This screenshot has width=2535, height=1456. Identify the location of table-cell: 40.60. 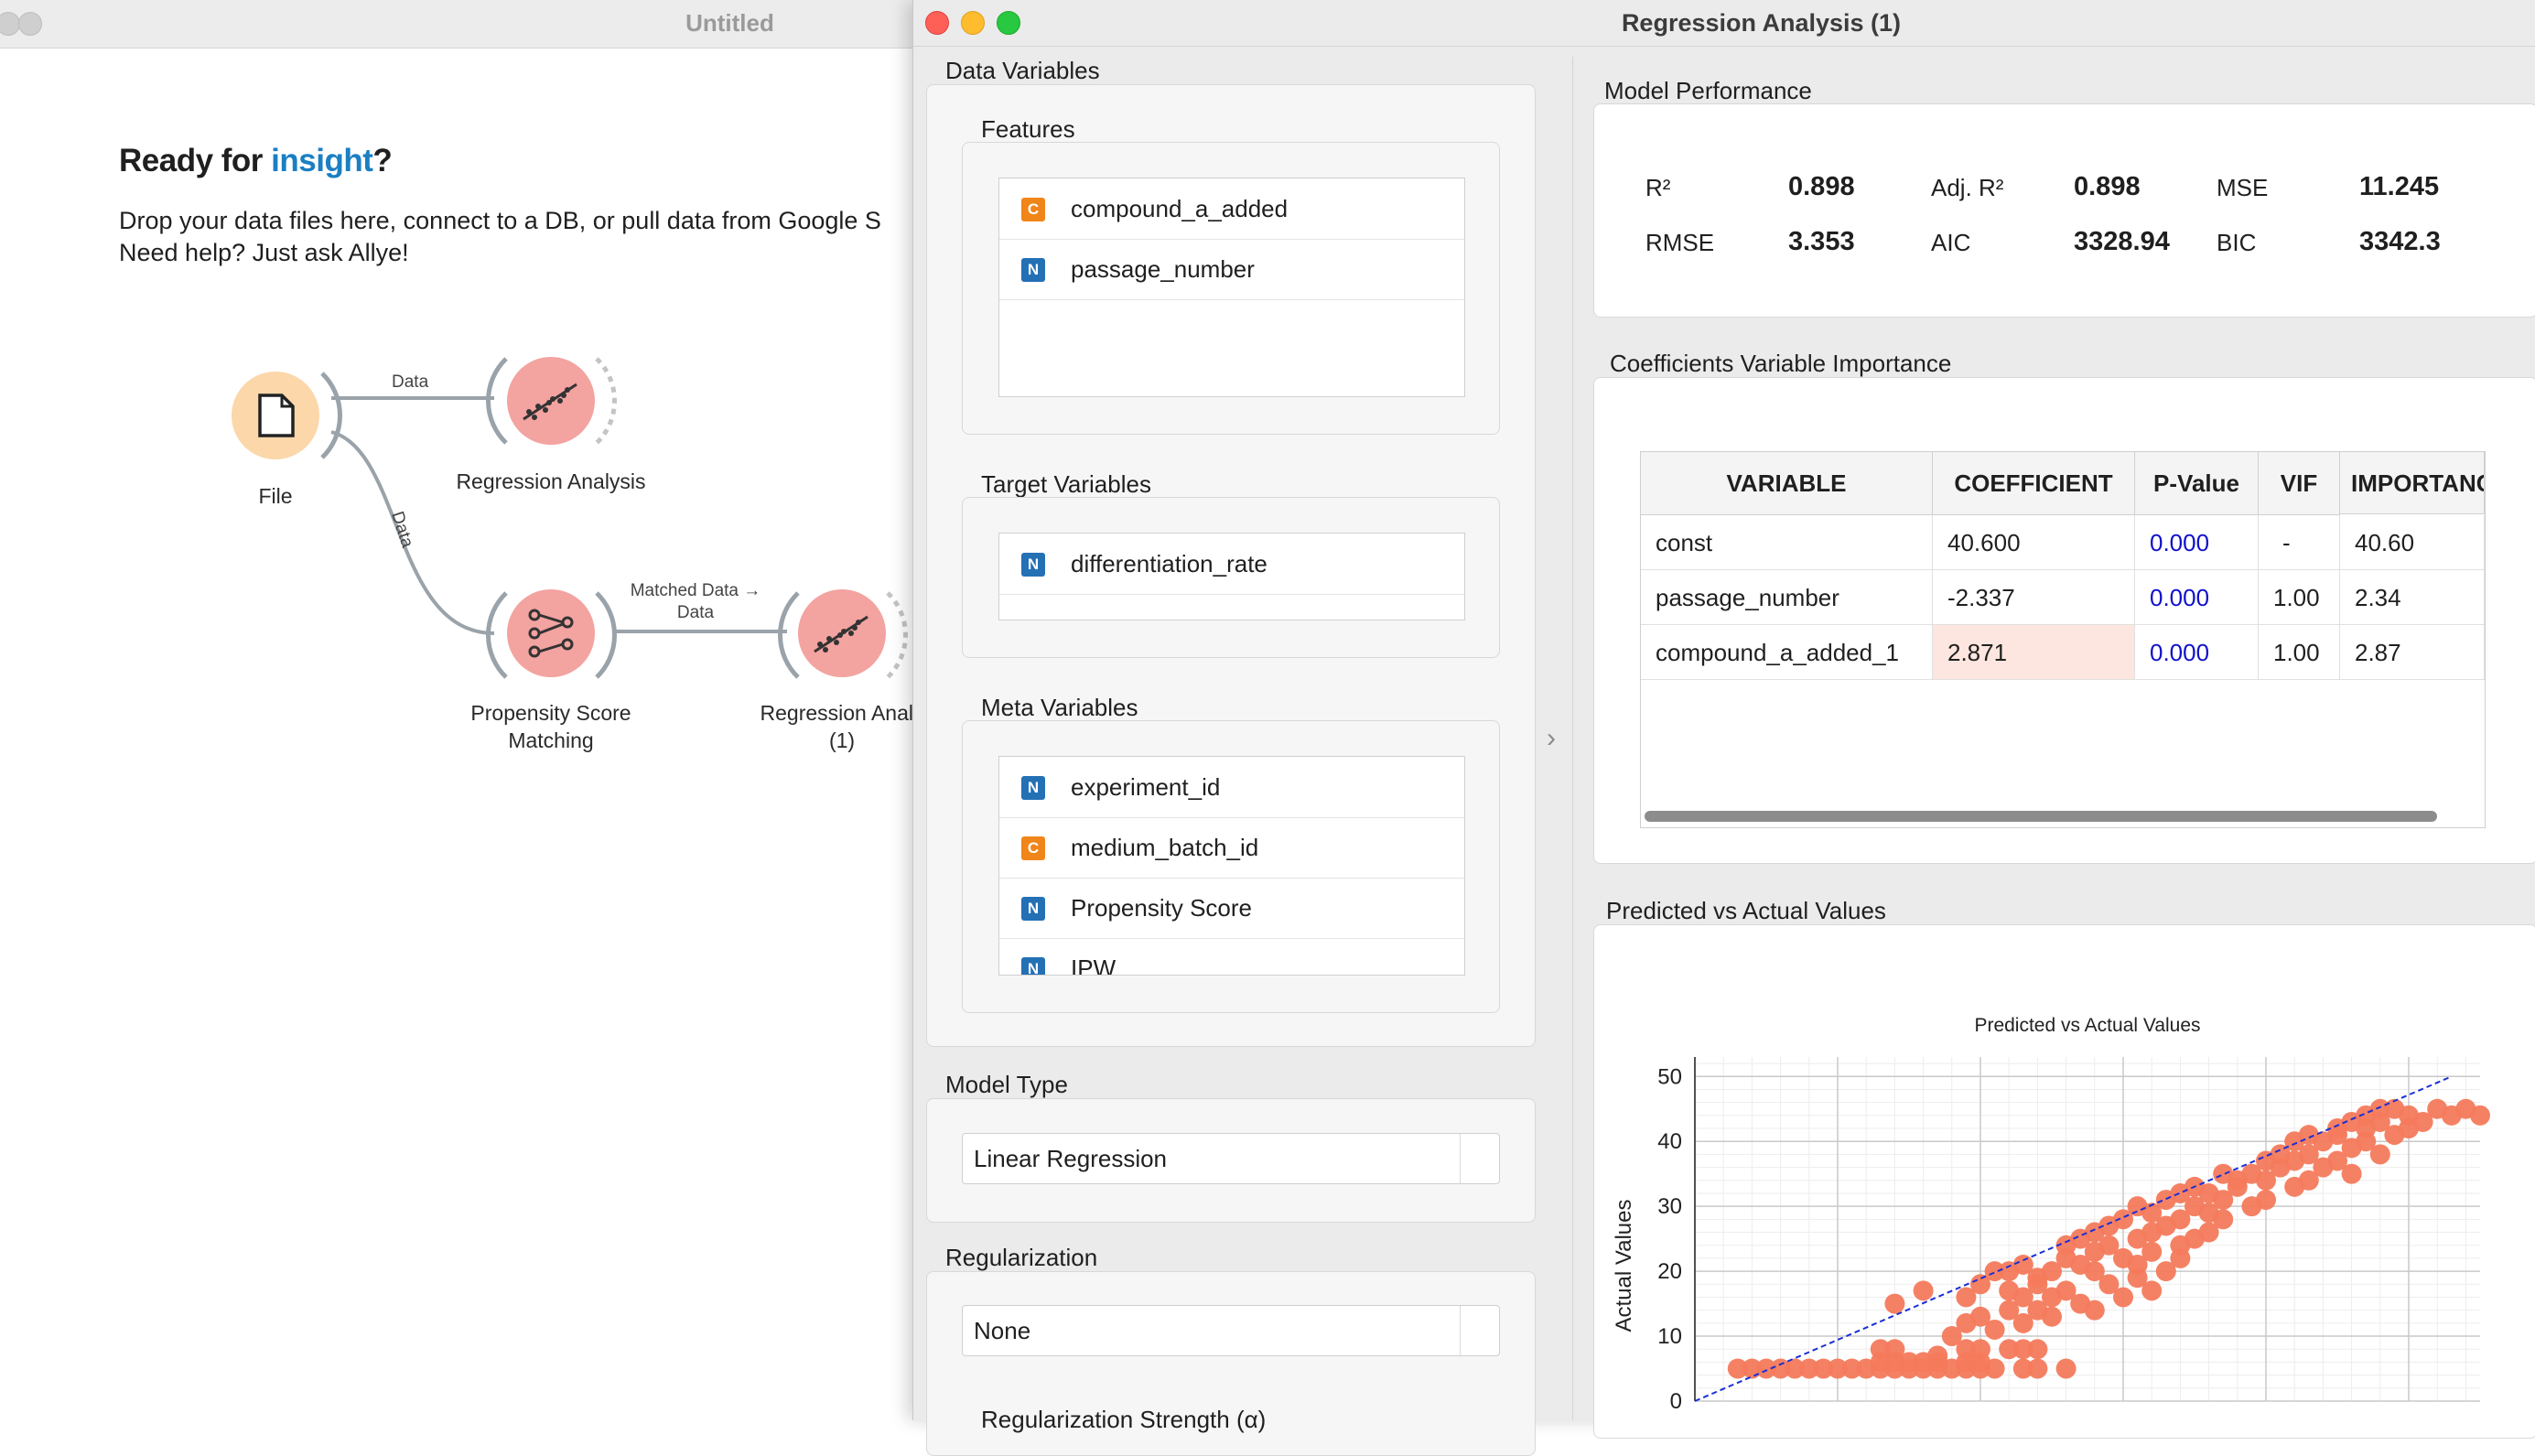
(2412, 542).